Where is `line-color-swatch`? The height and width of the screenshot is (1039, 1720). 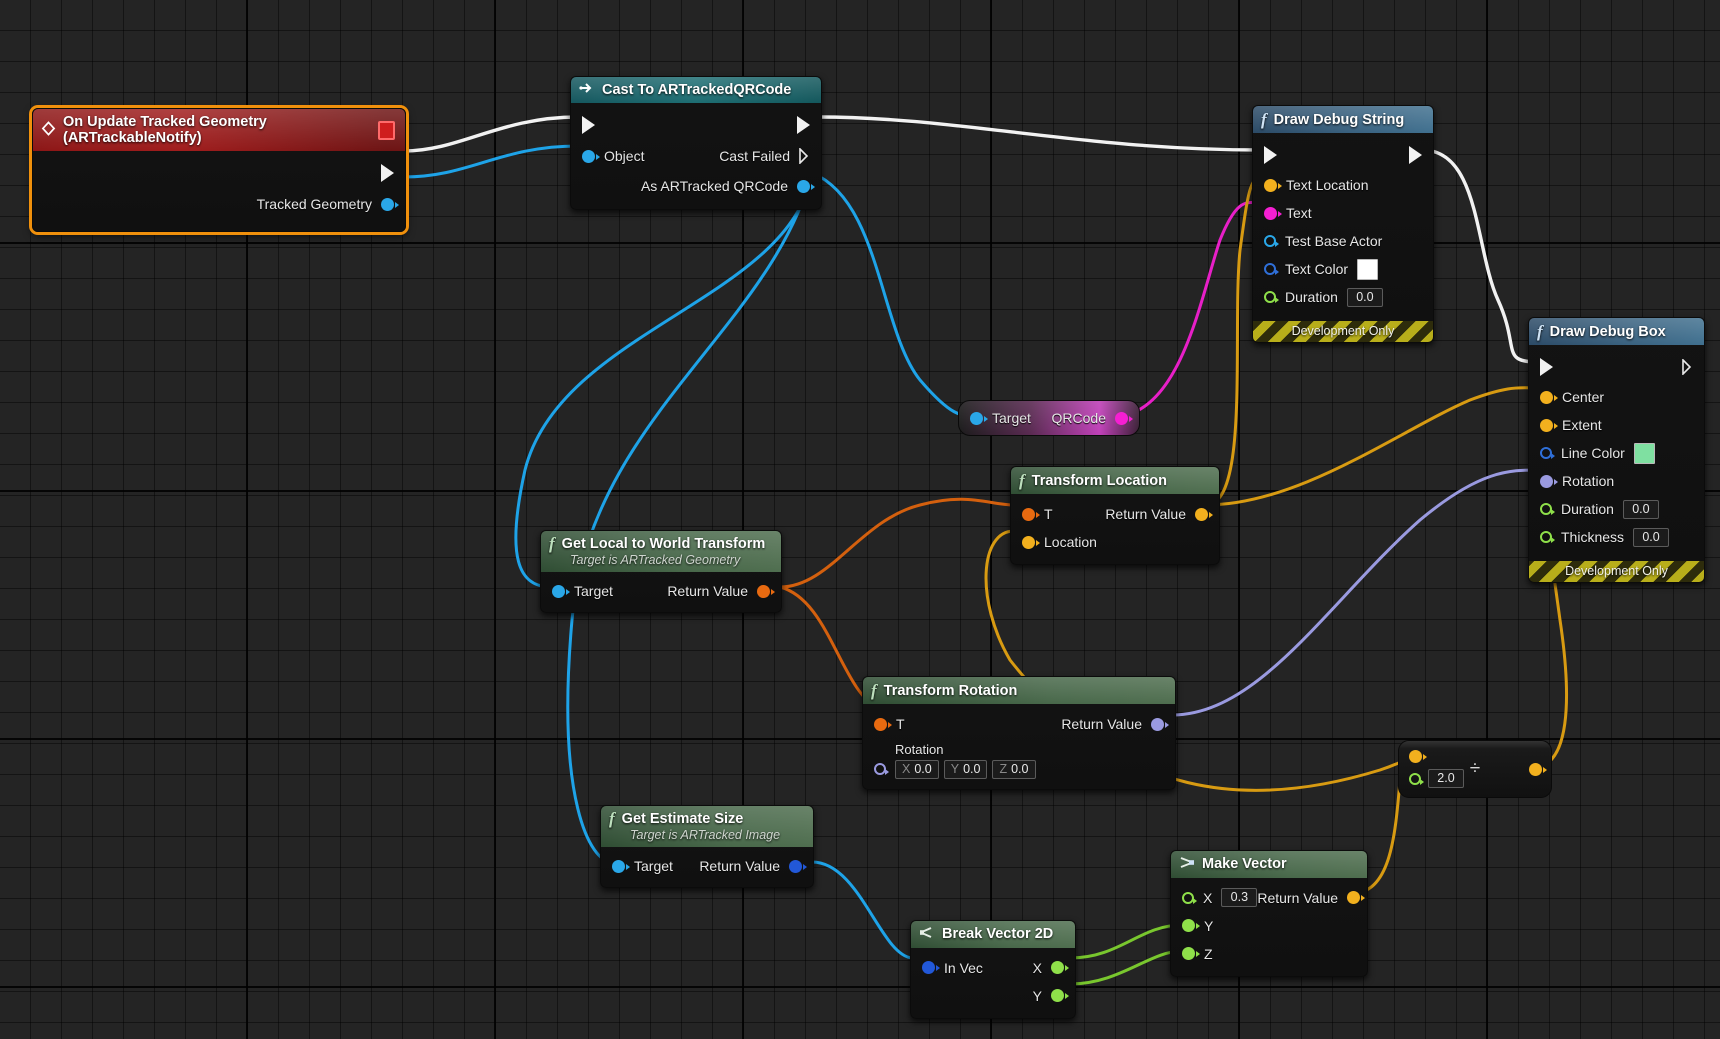
line-color-swatch is located at coordinates (1644, 453).